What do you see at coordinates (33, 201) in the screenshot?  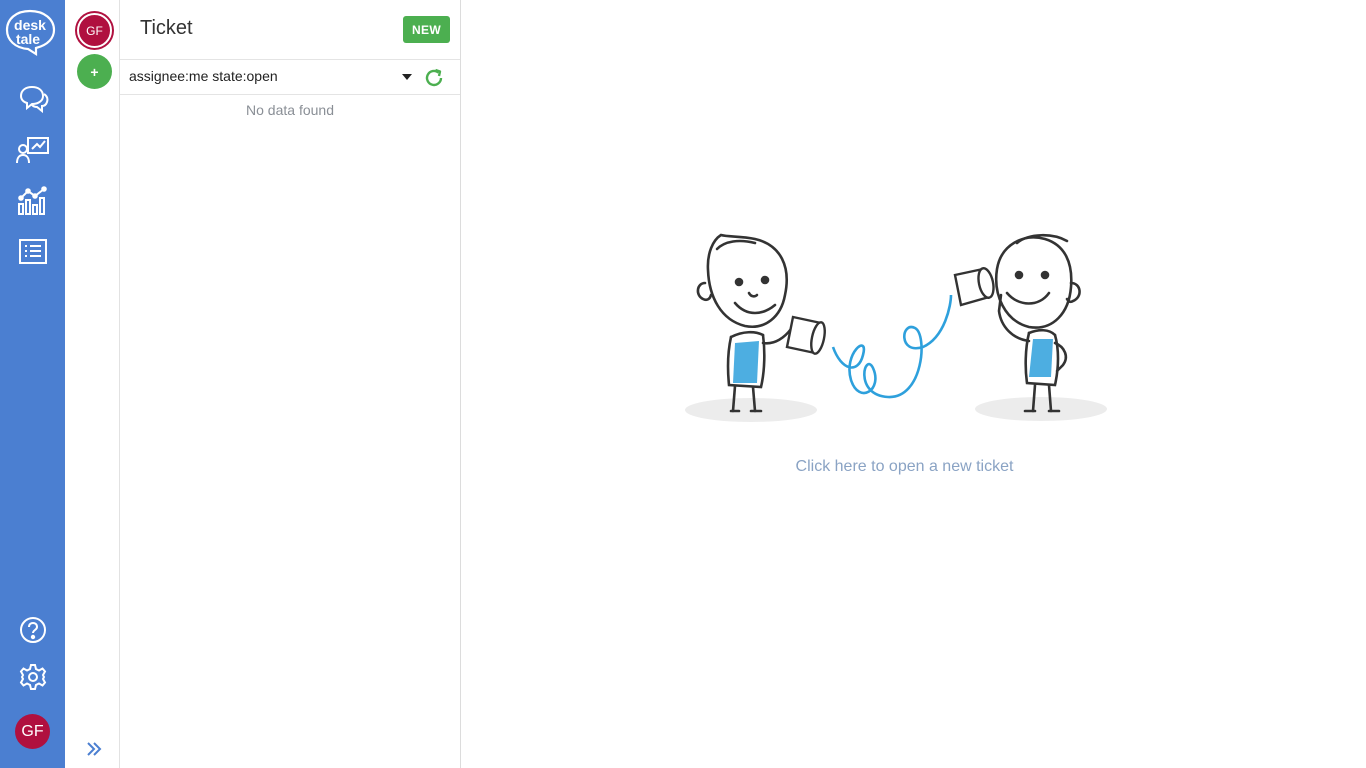 I see `analytics-icon` at bounding box center [33, 201].